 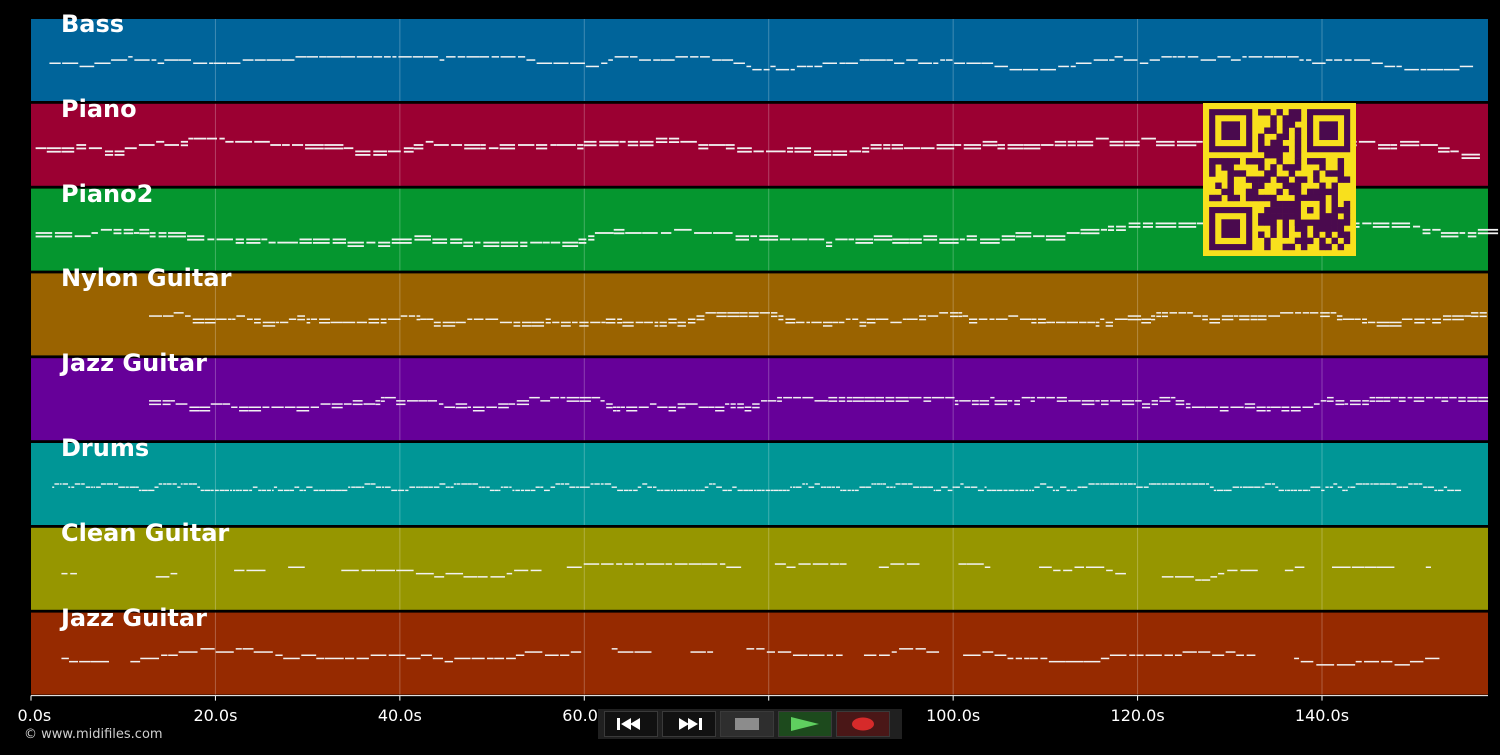 I want to click on x-tick-label: 100.0s, so click(x=953, y=715).